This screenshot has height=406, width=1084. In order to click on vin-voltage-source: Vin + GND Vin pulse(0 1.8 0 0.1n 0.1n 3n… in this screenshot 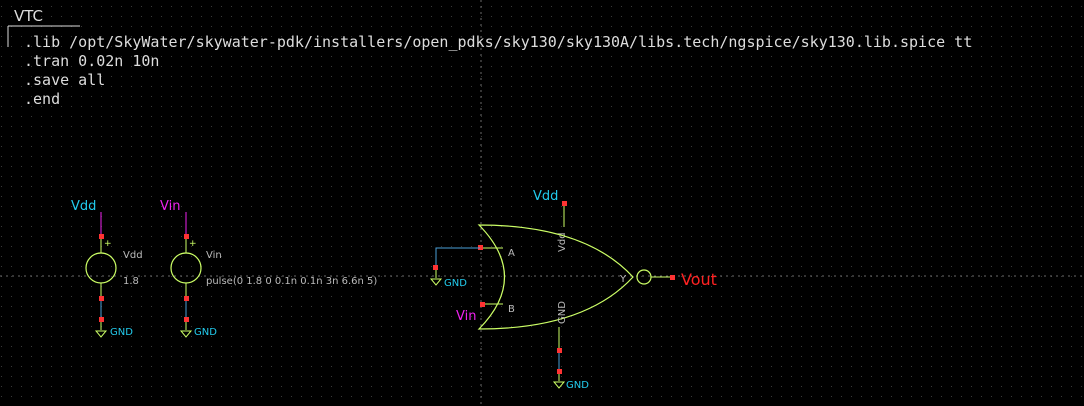, I will do `click(268, 268)`.